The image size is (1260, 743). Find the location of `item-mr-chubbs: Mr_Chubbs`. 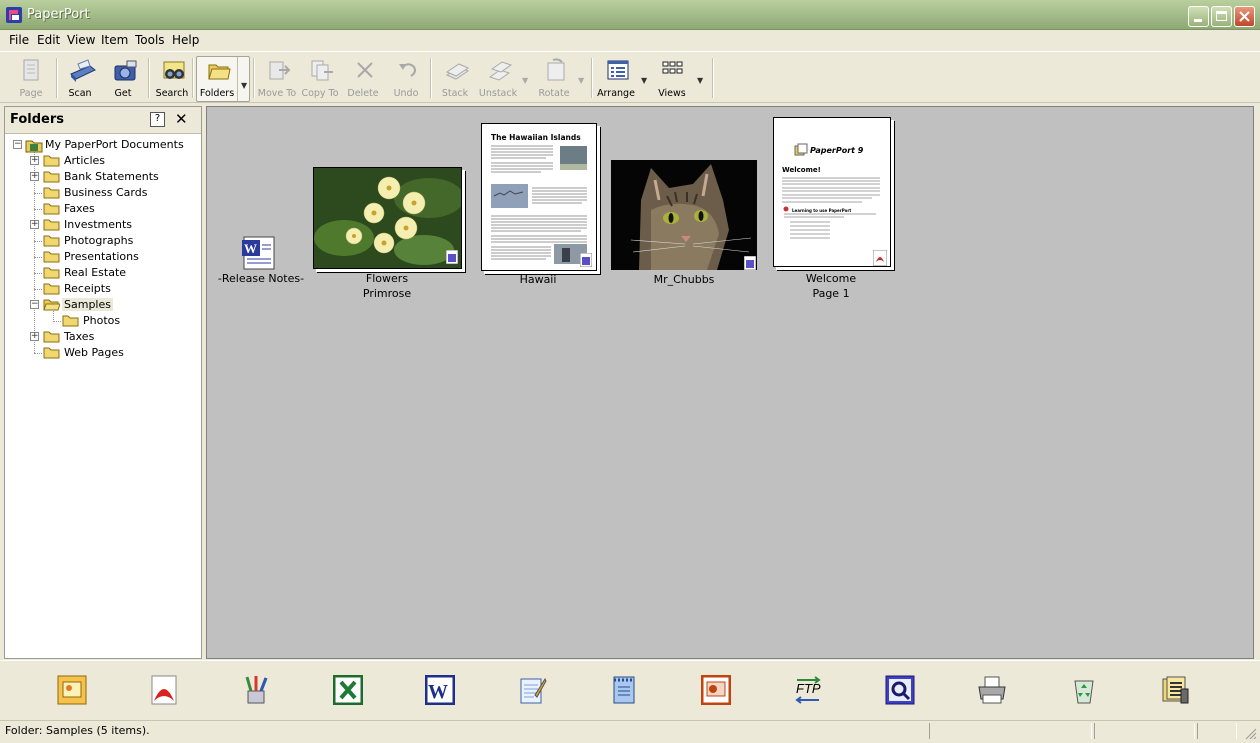

item-mr-chubbs: Mr_Chubbs is located at coordinates (686, 225).